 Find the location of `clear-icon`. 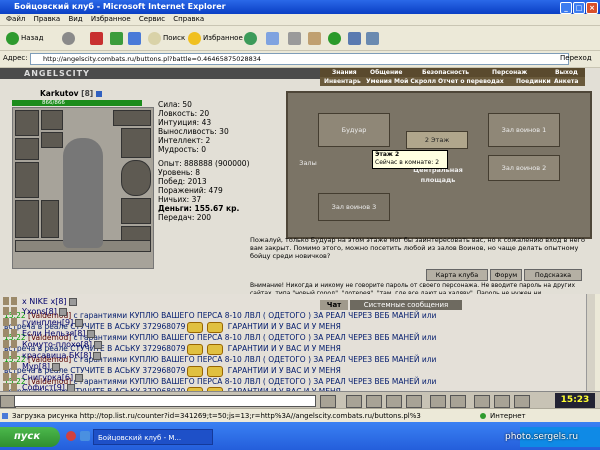

clear-icon is located at coordinates (374, 401).